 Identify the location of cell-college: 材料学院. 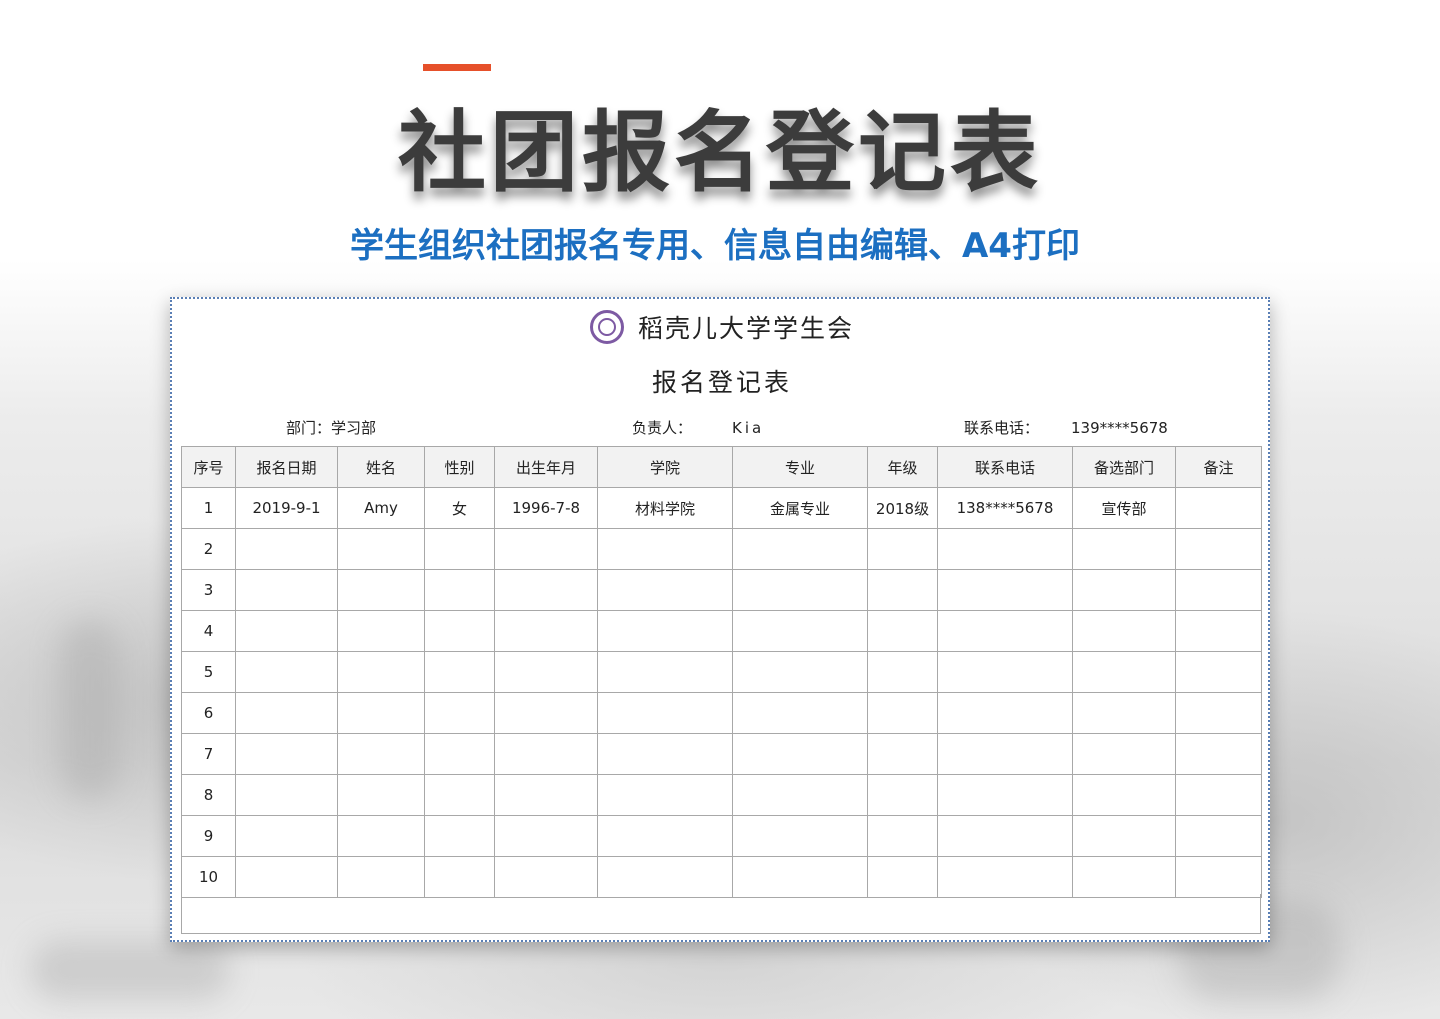
(665, 508).